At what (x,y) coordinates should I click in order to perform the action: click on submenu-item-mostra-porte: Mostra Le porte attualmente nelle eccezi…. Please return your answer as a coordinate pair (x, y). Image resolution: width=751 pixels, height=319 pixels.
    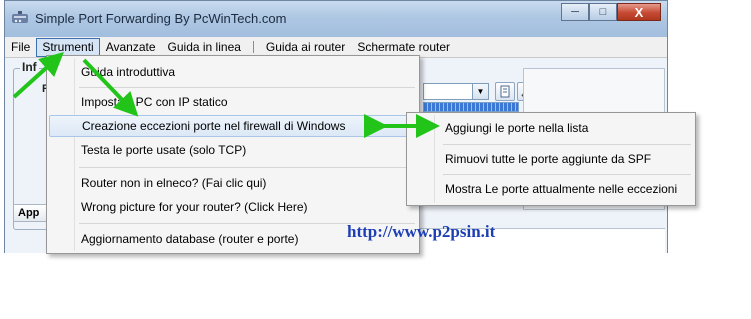
    Looking at the image, I should click on (550, 189).